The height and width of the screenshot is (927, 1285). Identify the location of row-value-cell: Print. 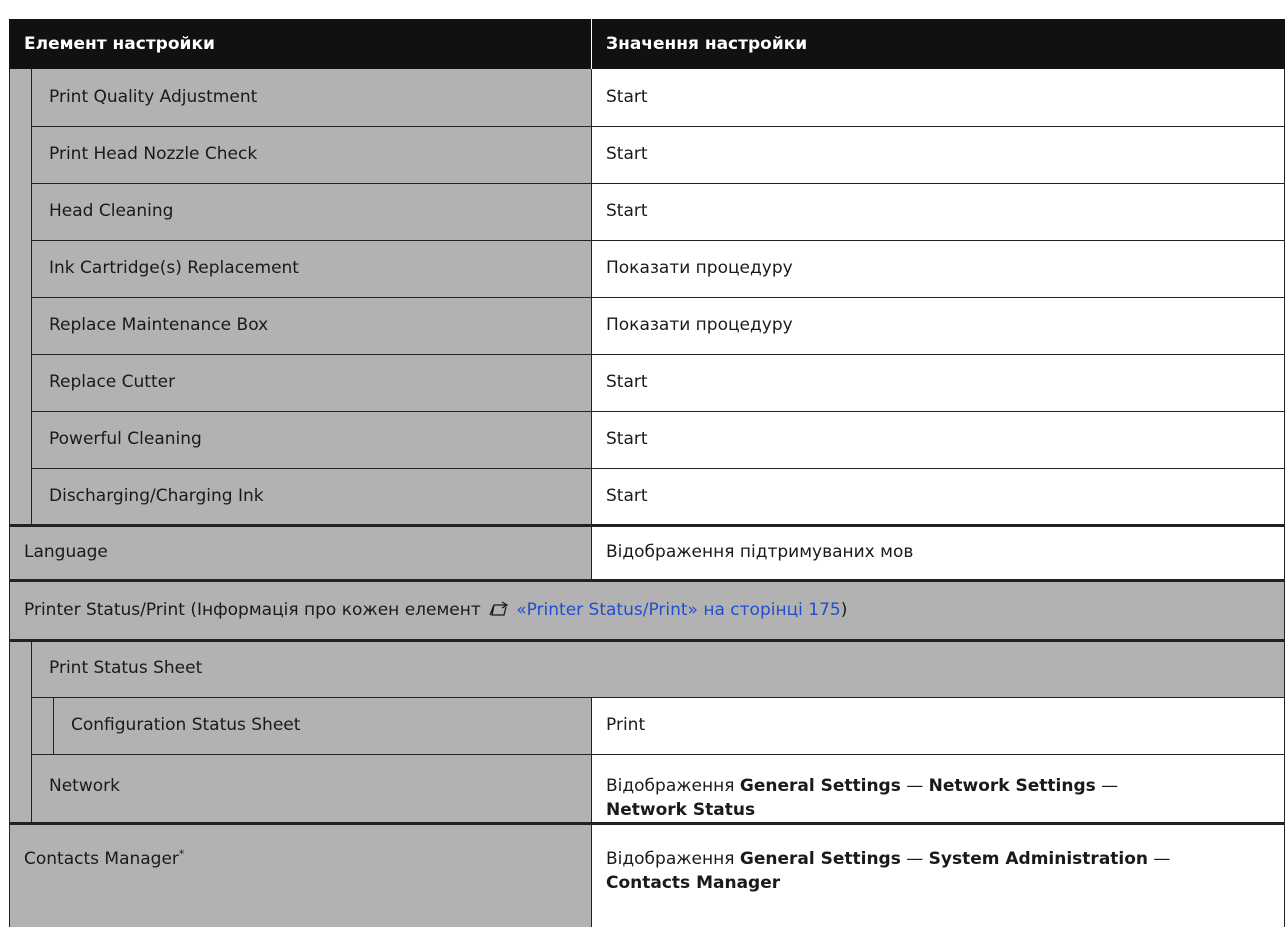
(938, 725).